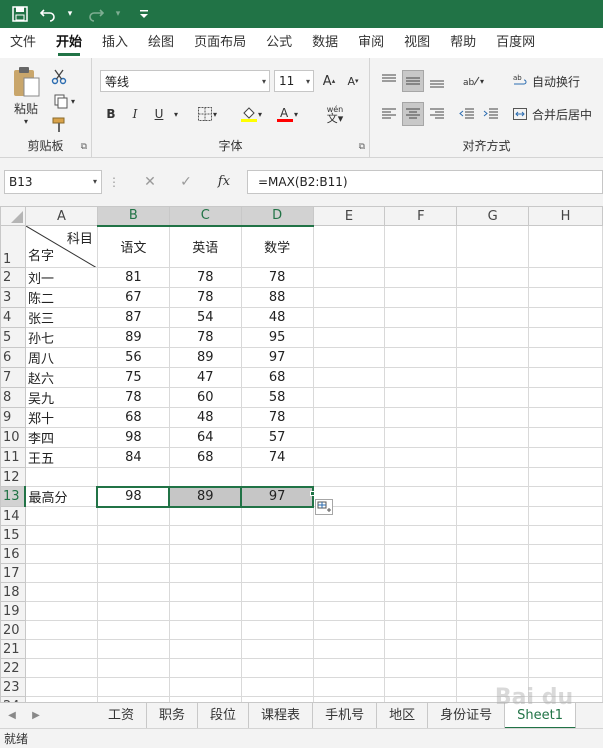 The width and height of the screenshot is (603, 748). I want to click on tab-insert: 插入, so click(115, 43).